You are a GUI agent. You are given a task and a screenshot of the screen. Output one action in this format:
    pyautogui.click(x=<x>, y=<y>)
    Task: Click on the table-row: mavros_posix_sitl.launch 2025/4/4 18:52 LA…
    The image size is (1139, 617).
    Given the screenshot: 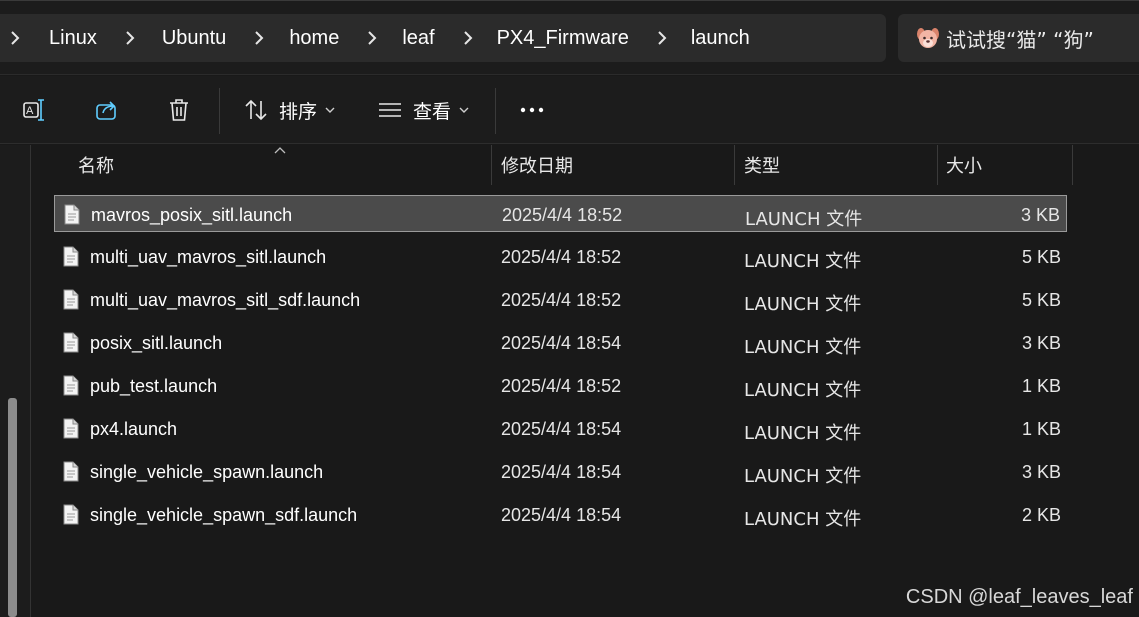 What is the action you would take?
    pyautogui.click(x=560, y=213)
    